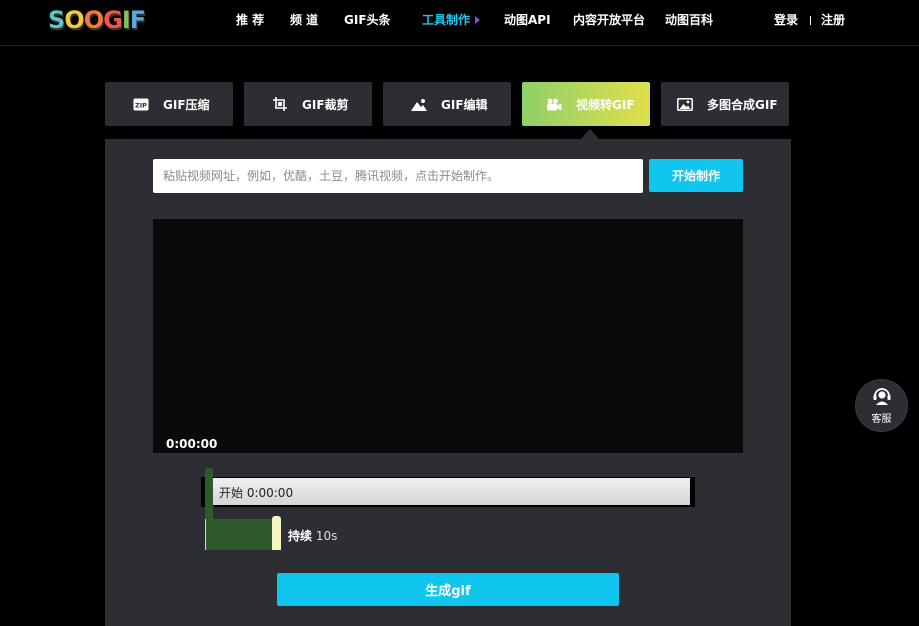  What do you see at coordinates (239, 534) in the screenshot?
I see `duration-range` at bounding box center [239, 534].